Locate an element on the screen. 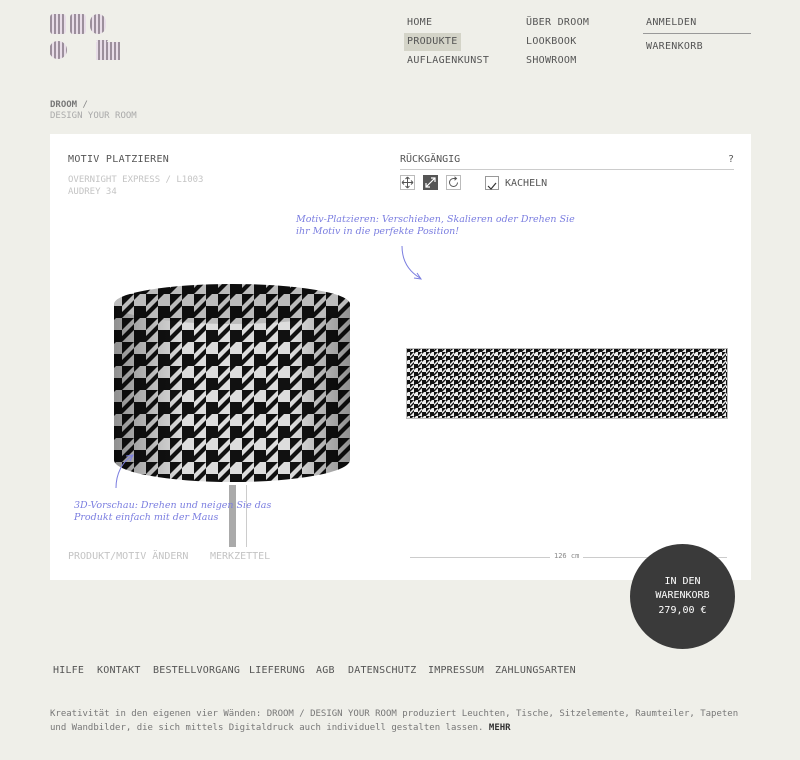 Image resolution: width=800 pixels, height=760 pixels. tile-checkbox is located at coordinates (492, 183).